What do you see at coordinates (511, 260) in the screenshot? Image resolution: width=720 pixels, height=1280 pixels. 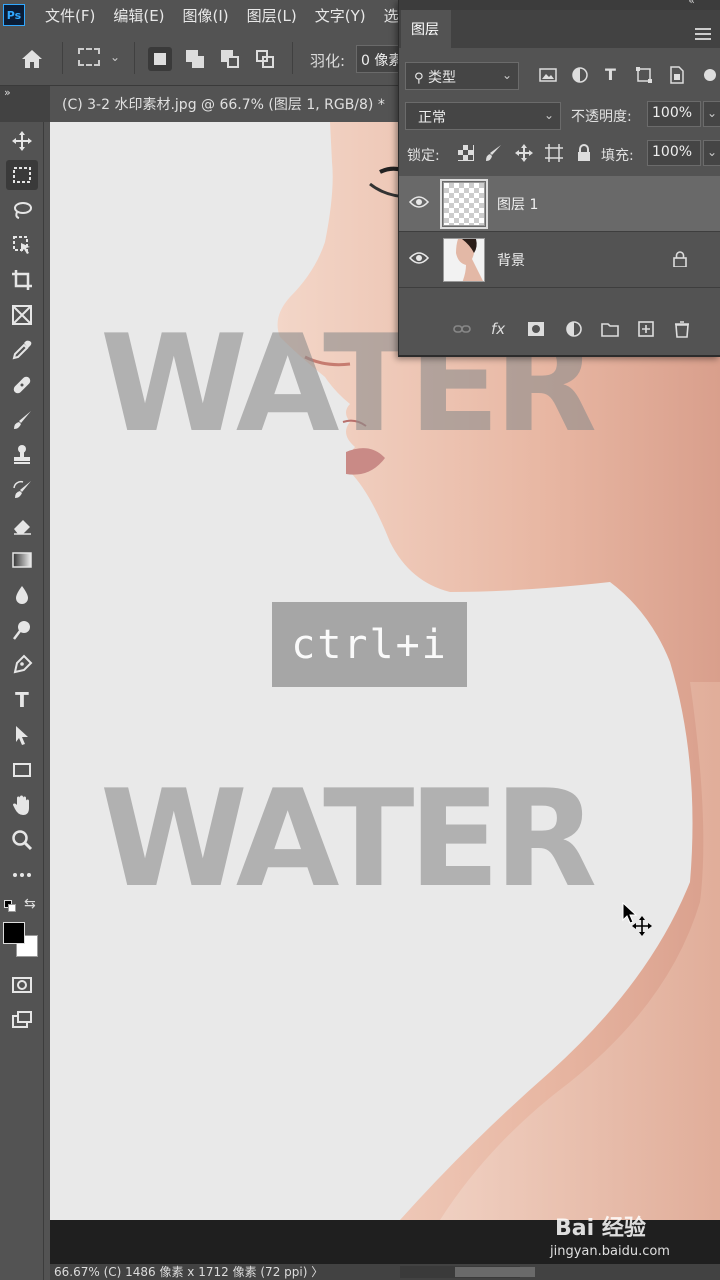 I see `layer-name: 背景` at bounding box center [511, 260].